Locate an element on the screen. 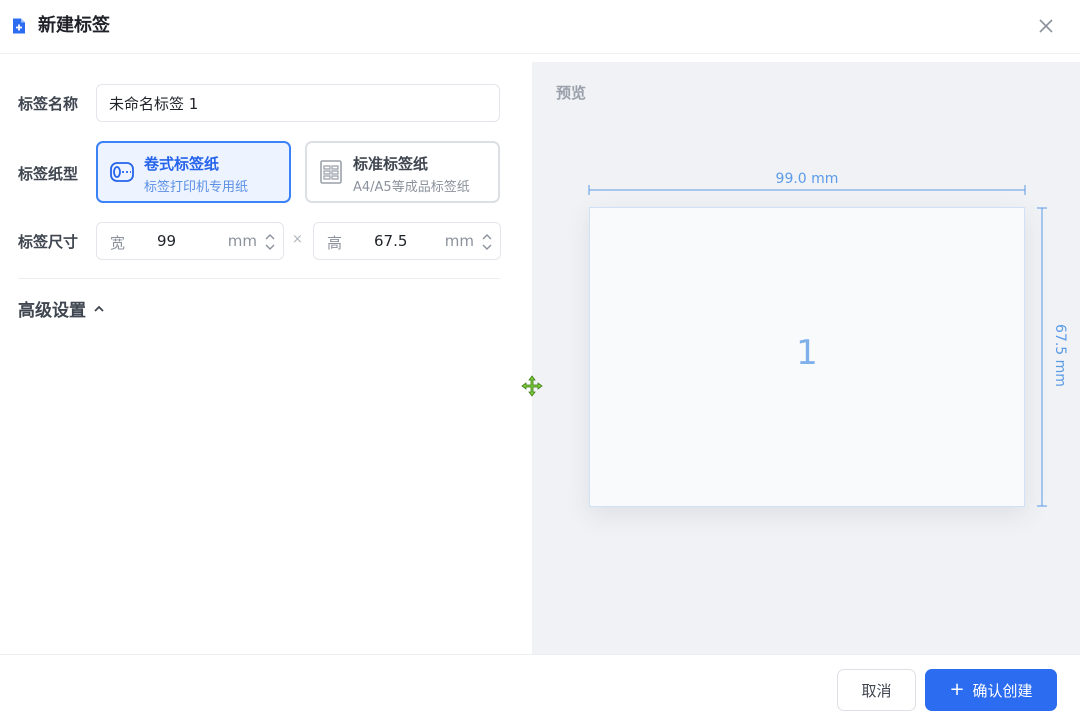 Image resolution: width=1080 pixels, height=720 pixels. preview-height-text: 67.5 mm is located at coordinates (1060, 355).